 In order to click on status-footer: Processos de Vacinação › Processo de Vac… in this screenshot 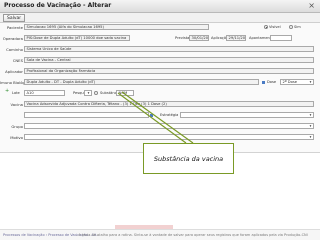, I will do `click(160, 234)`.